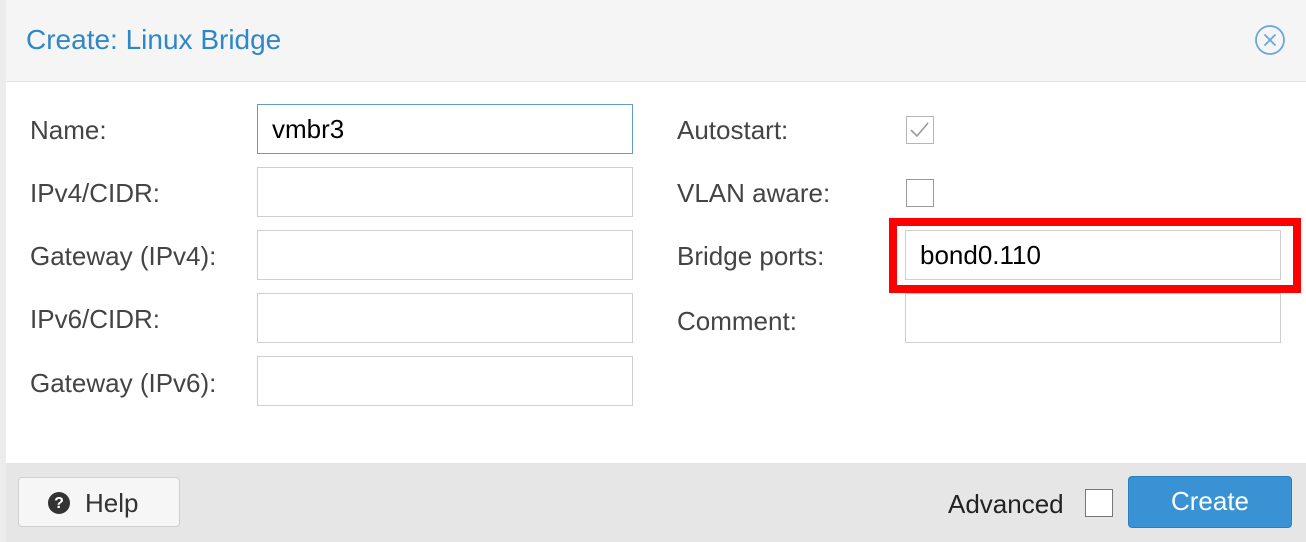  What do you see at coordinates (154, 39) in the screenshot?
I see `dialog-title: Create: Linux Bridge` at bounding box center [154, 39].